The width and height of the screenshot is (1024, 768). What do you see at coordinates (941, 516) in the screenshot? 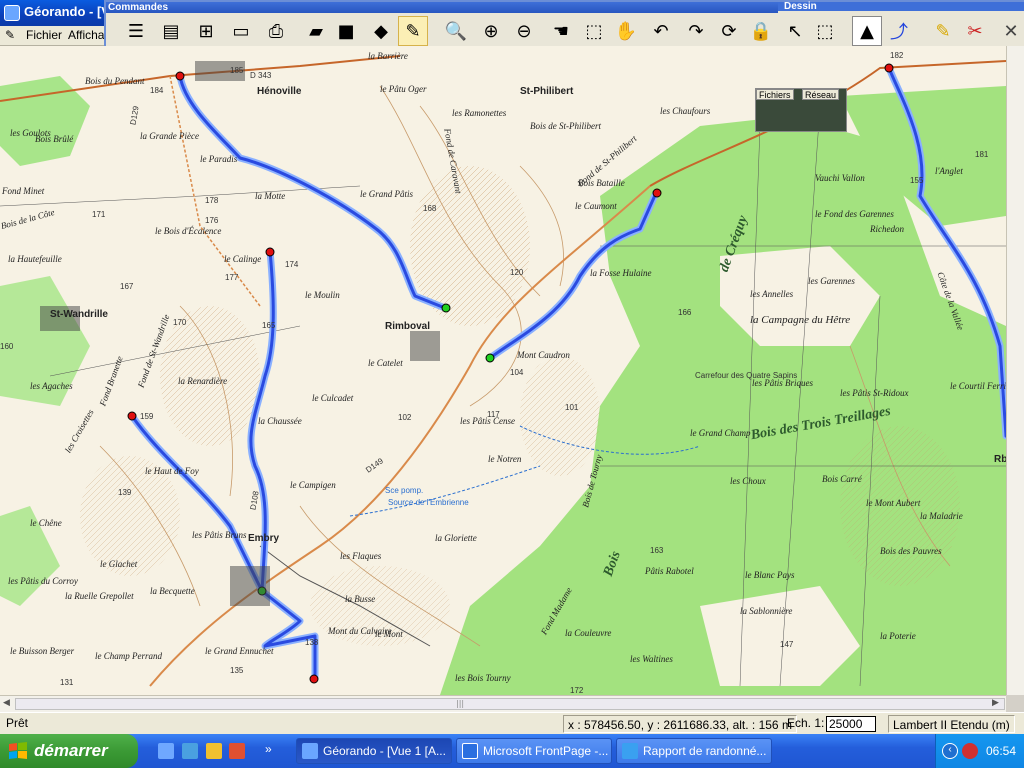
I see `place-la-maladrie: la Maladrie` at bounding box center [941, 516].